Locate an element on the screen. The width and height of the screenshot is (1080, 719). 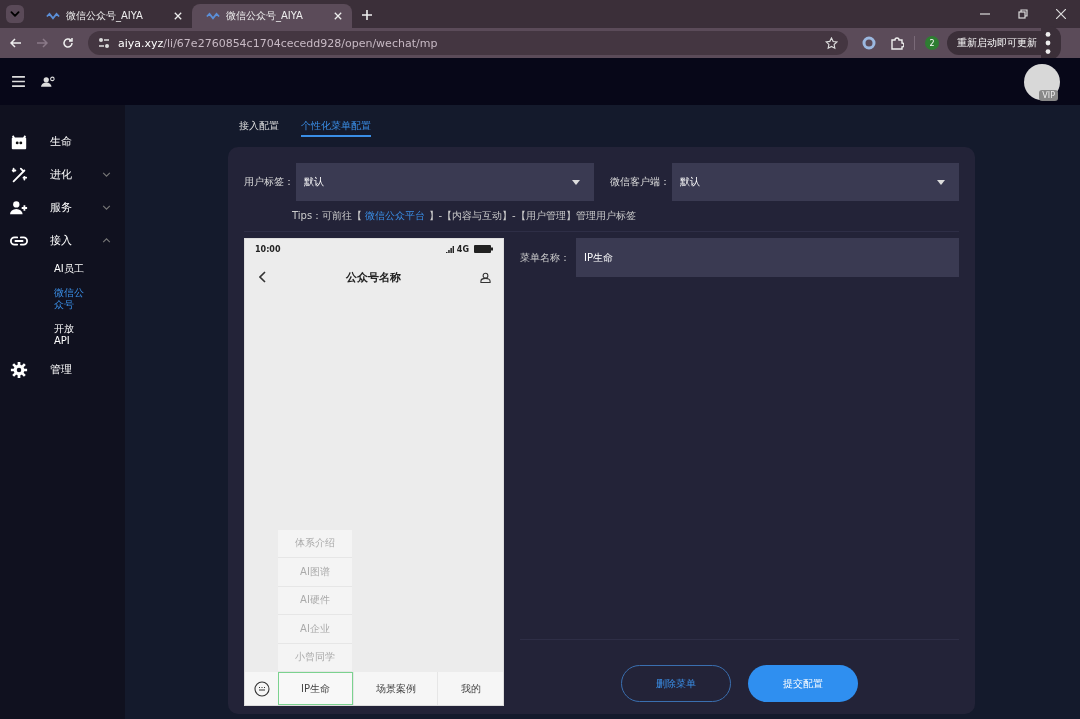
menu-icon is located at coordinates (18, 81).